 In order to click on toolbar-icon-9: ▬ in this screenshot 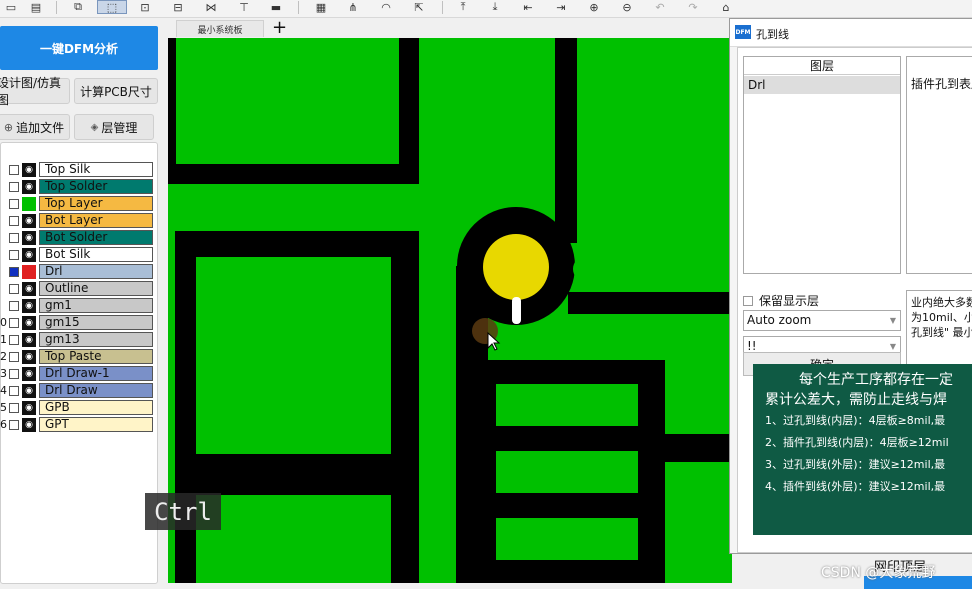, I will do `click(276, 7)`.